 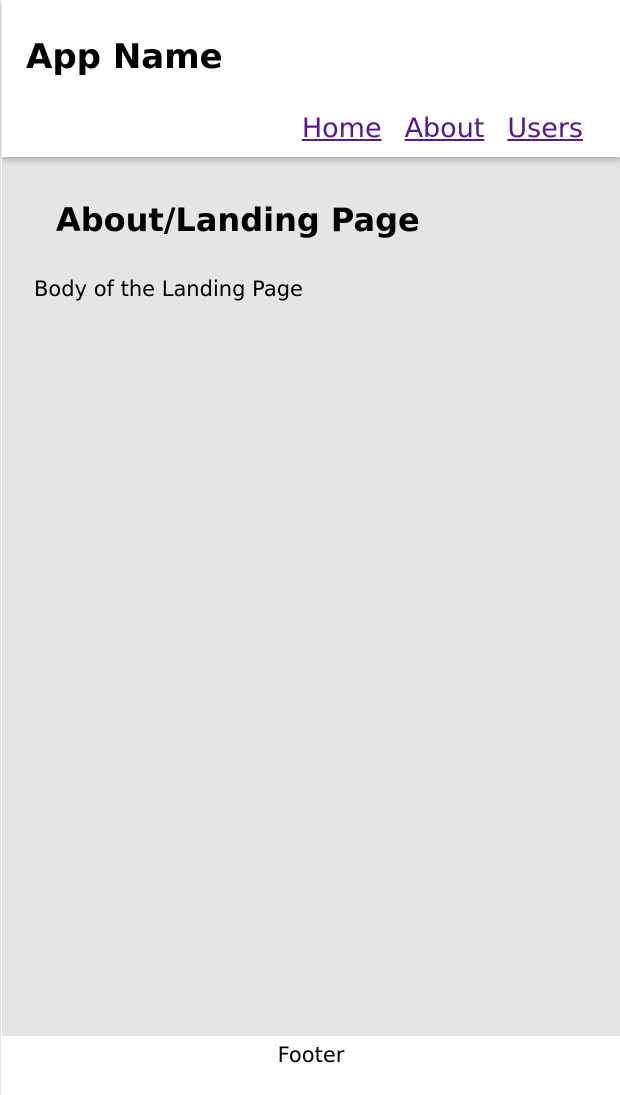 I want to click on nav-link-users: Users, so click(x=545, y=129).